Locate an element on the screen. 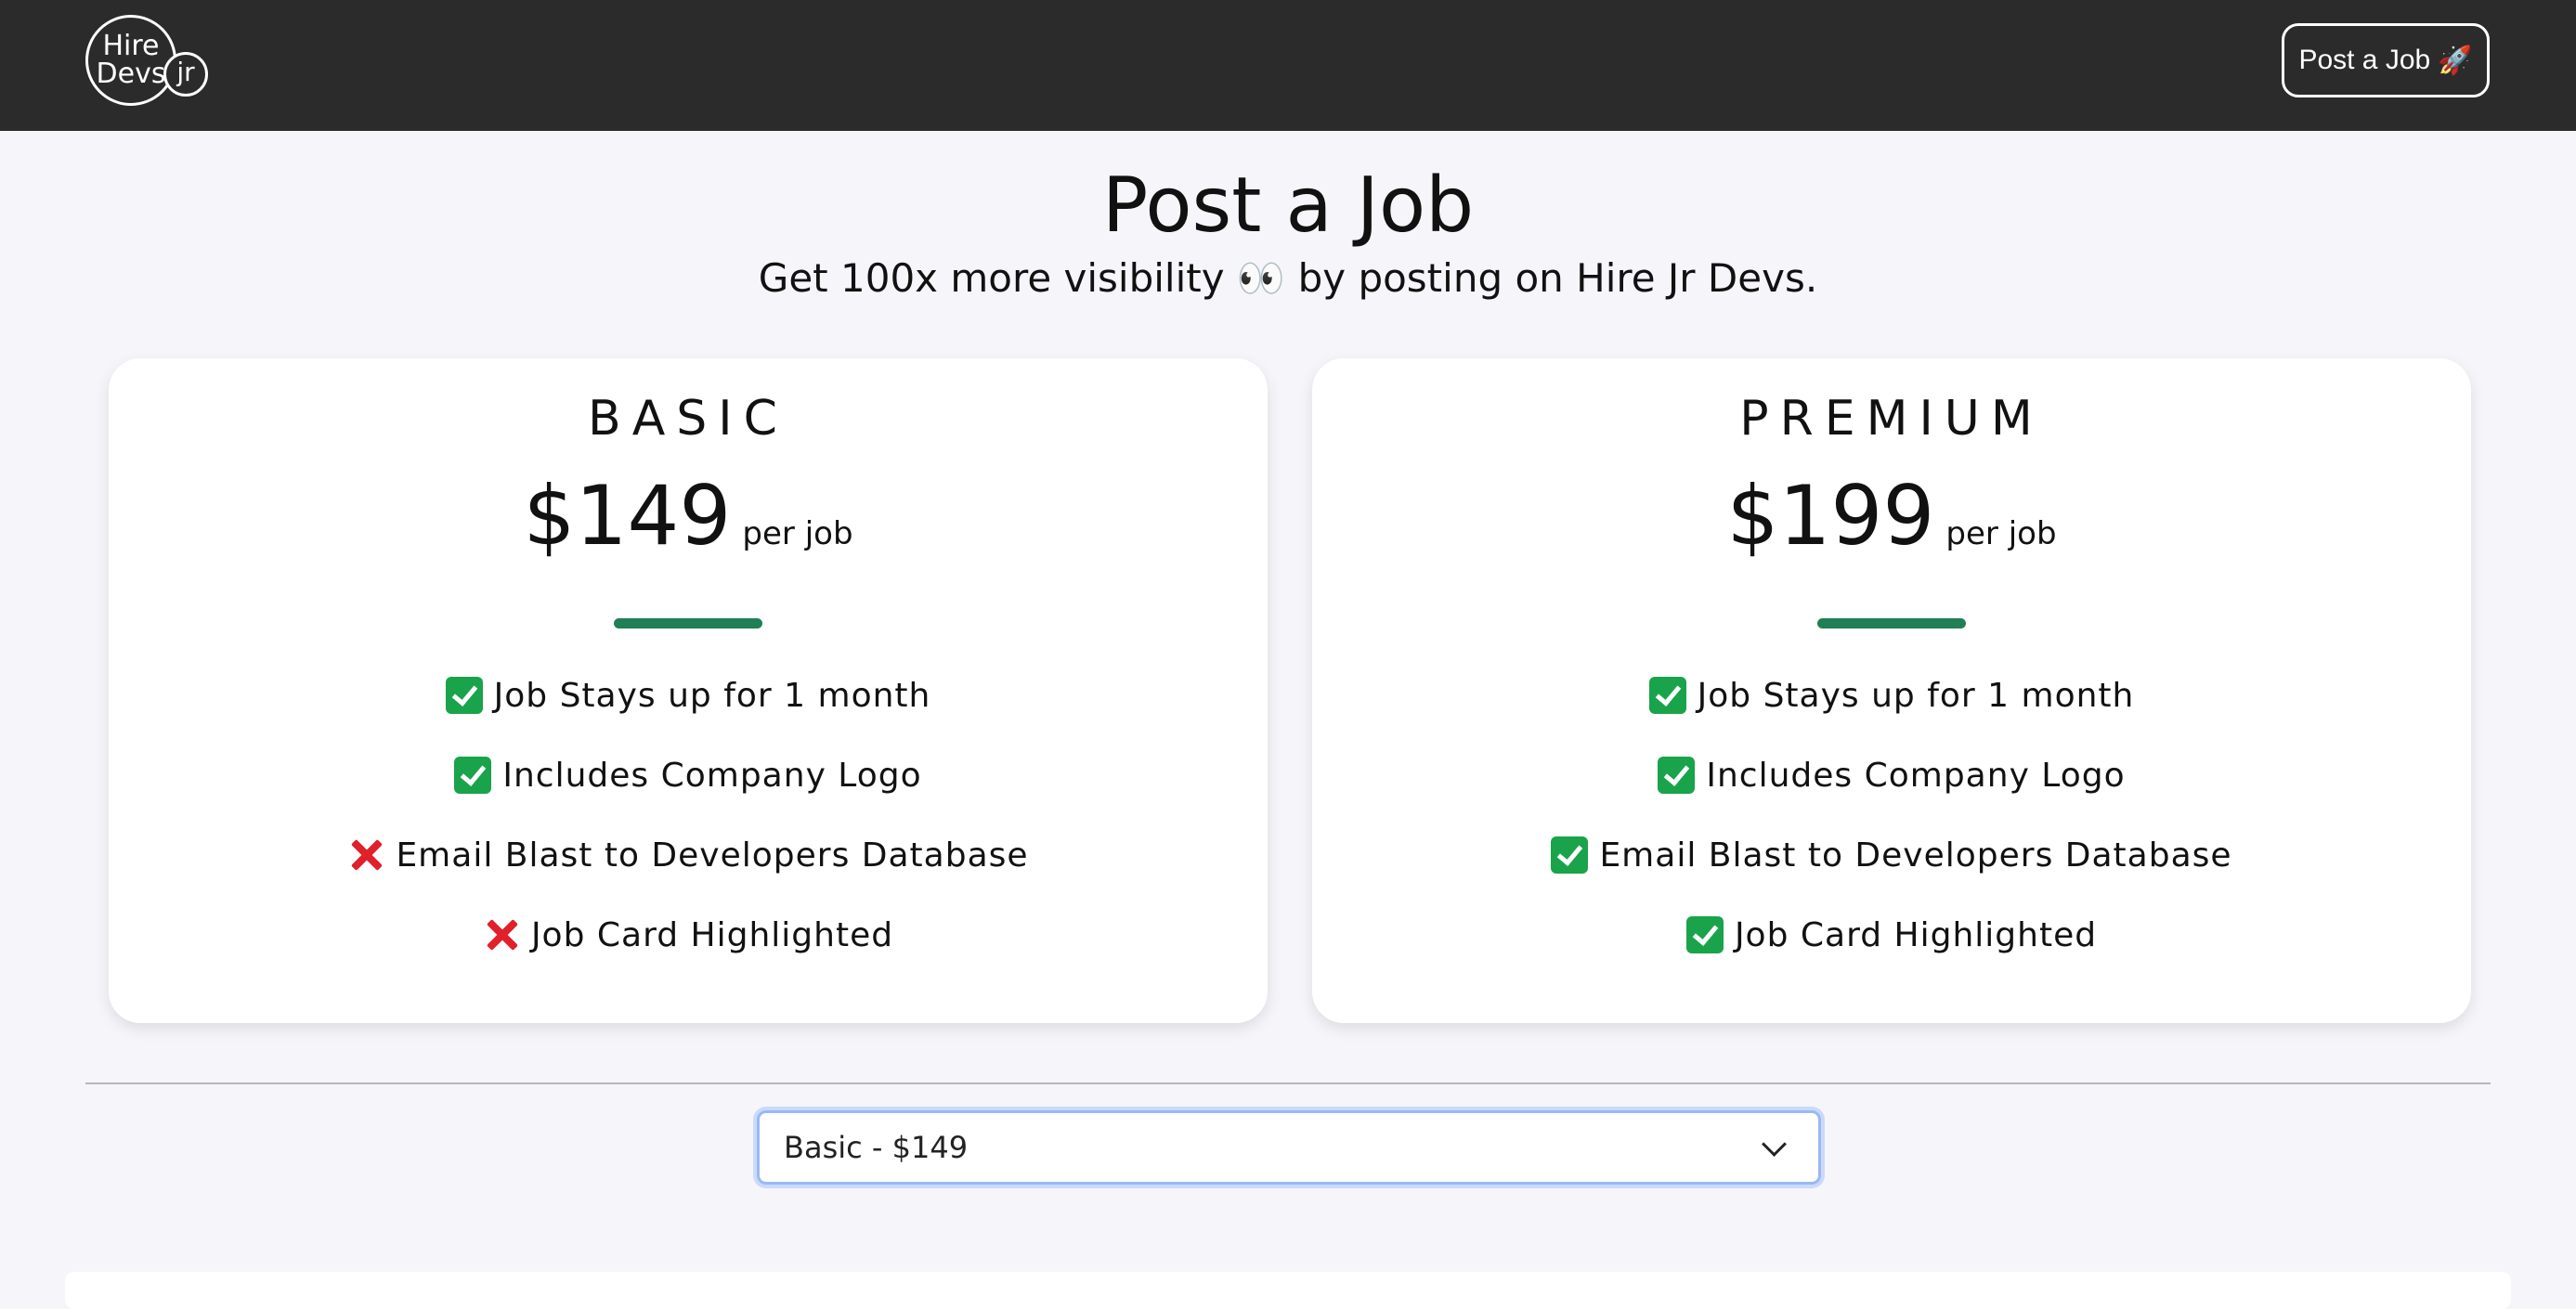 The height and width of the screenshot is (1309, 2576). price-row: $199 per job is located at coordinates (1891, 516).